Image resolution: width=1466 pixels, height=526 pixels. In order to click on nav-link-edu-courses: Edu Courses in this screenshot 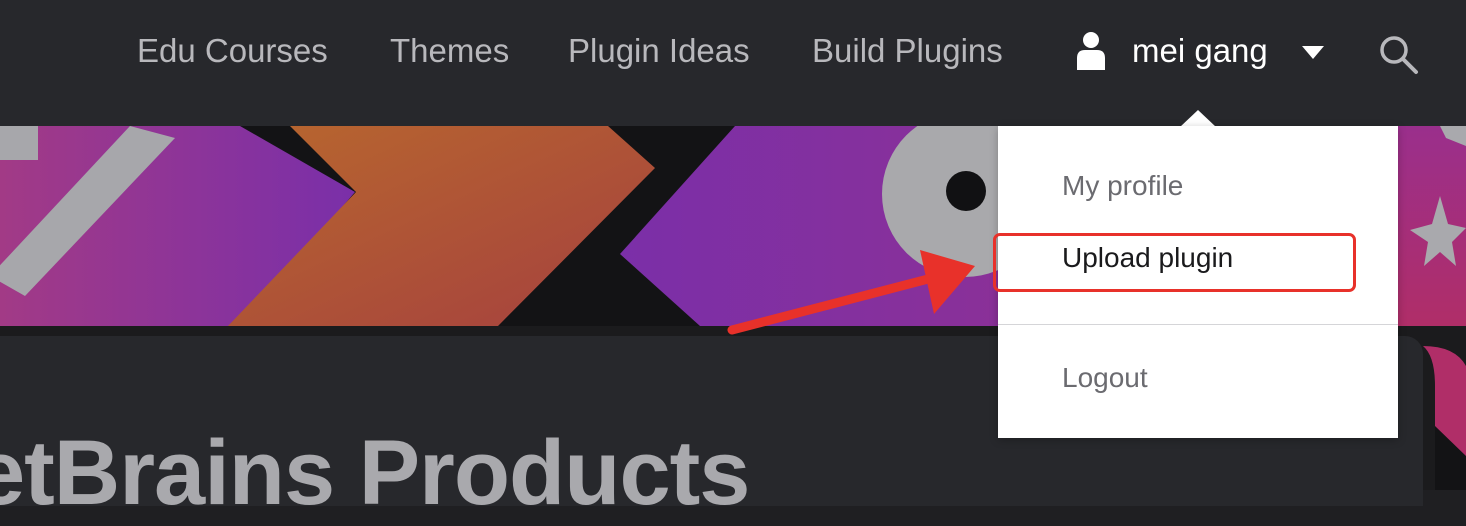, I will do `click(232, 51)`.